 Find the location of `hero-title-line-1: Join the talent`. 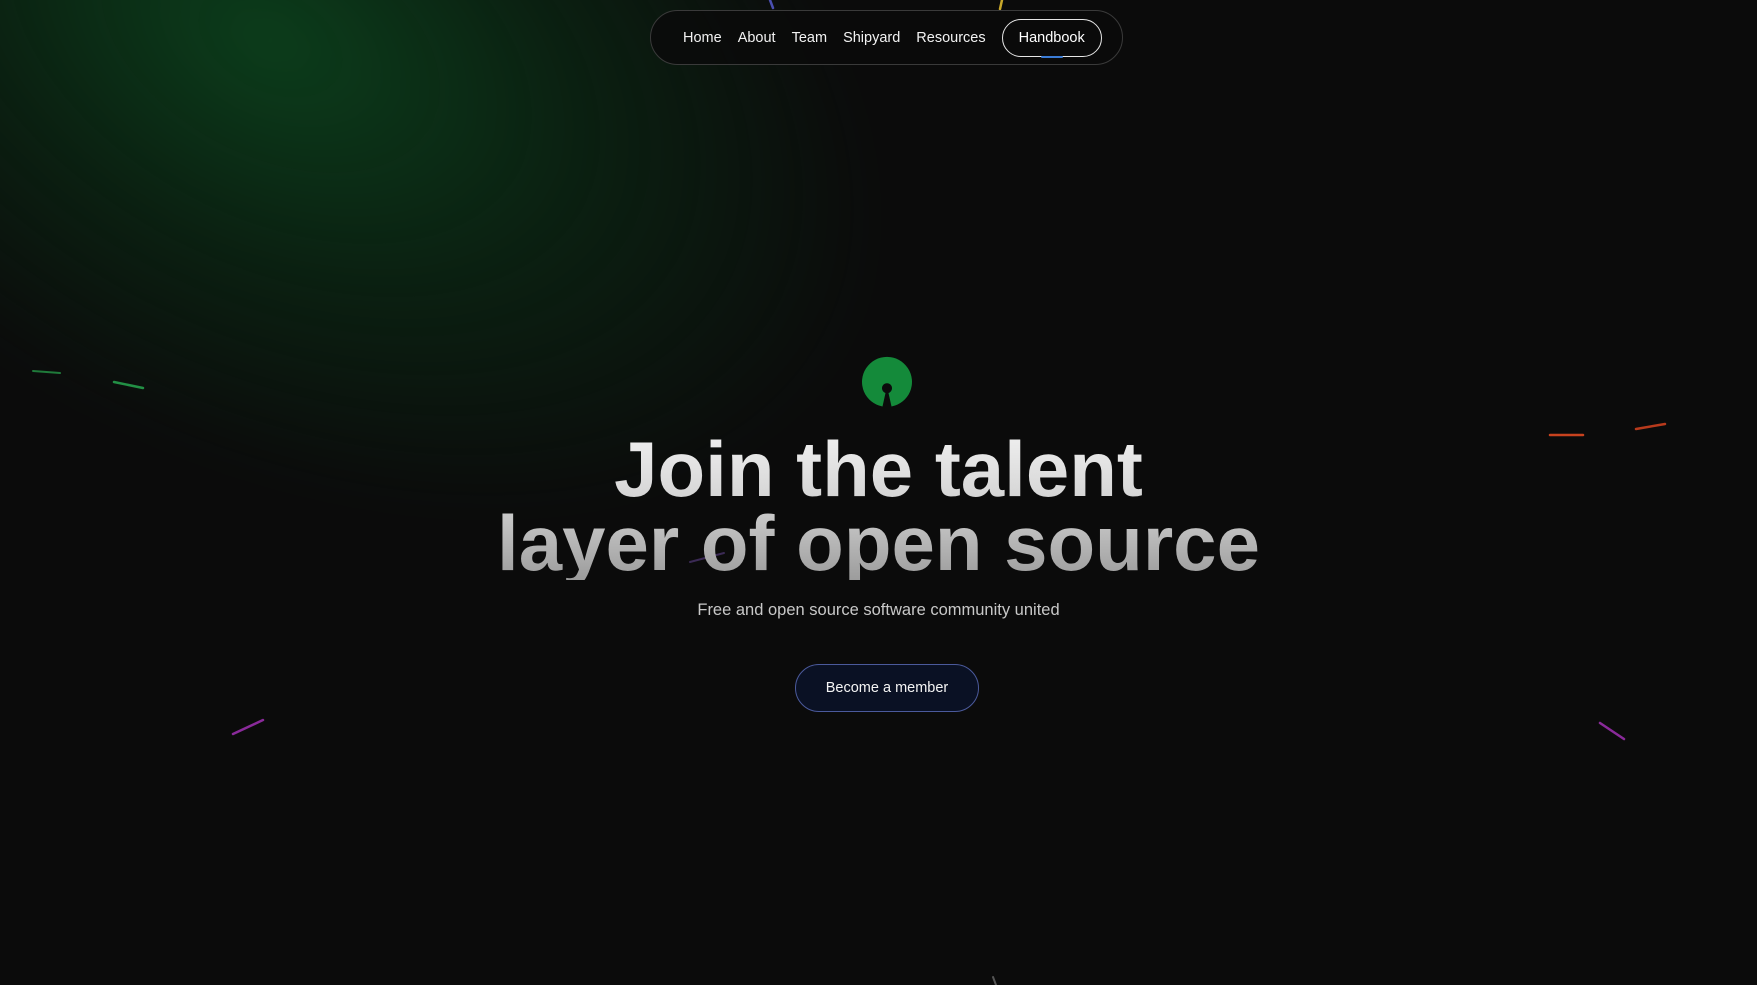

hero-title-line-1: Join the talent is located at coordinates (878, 469).